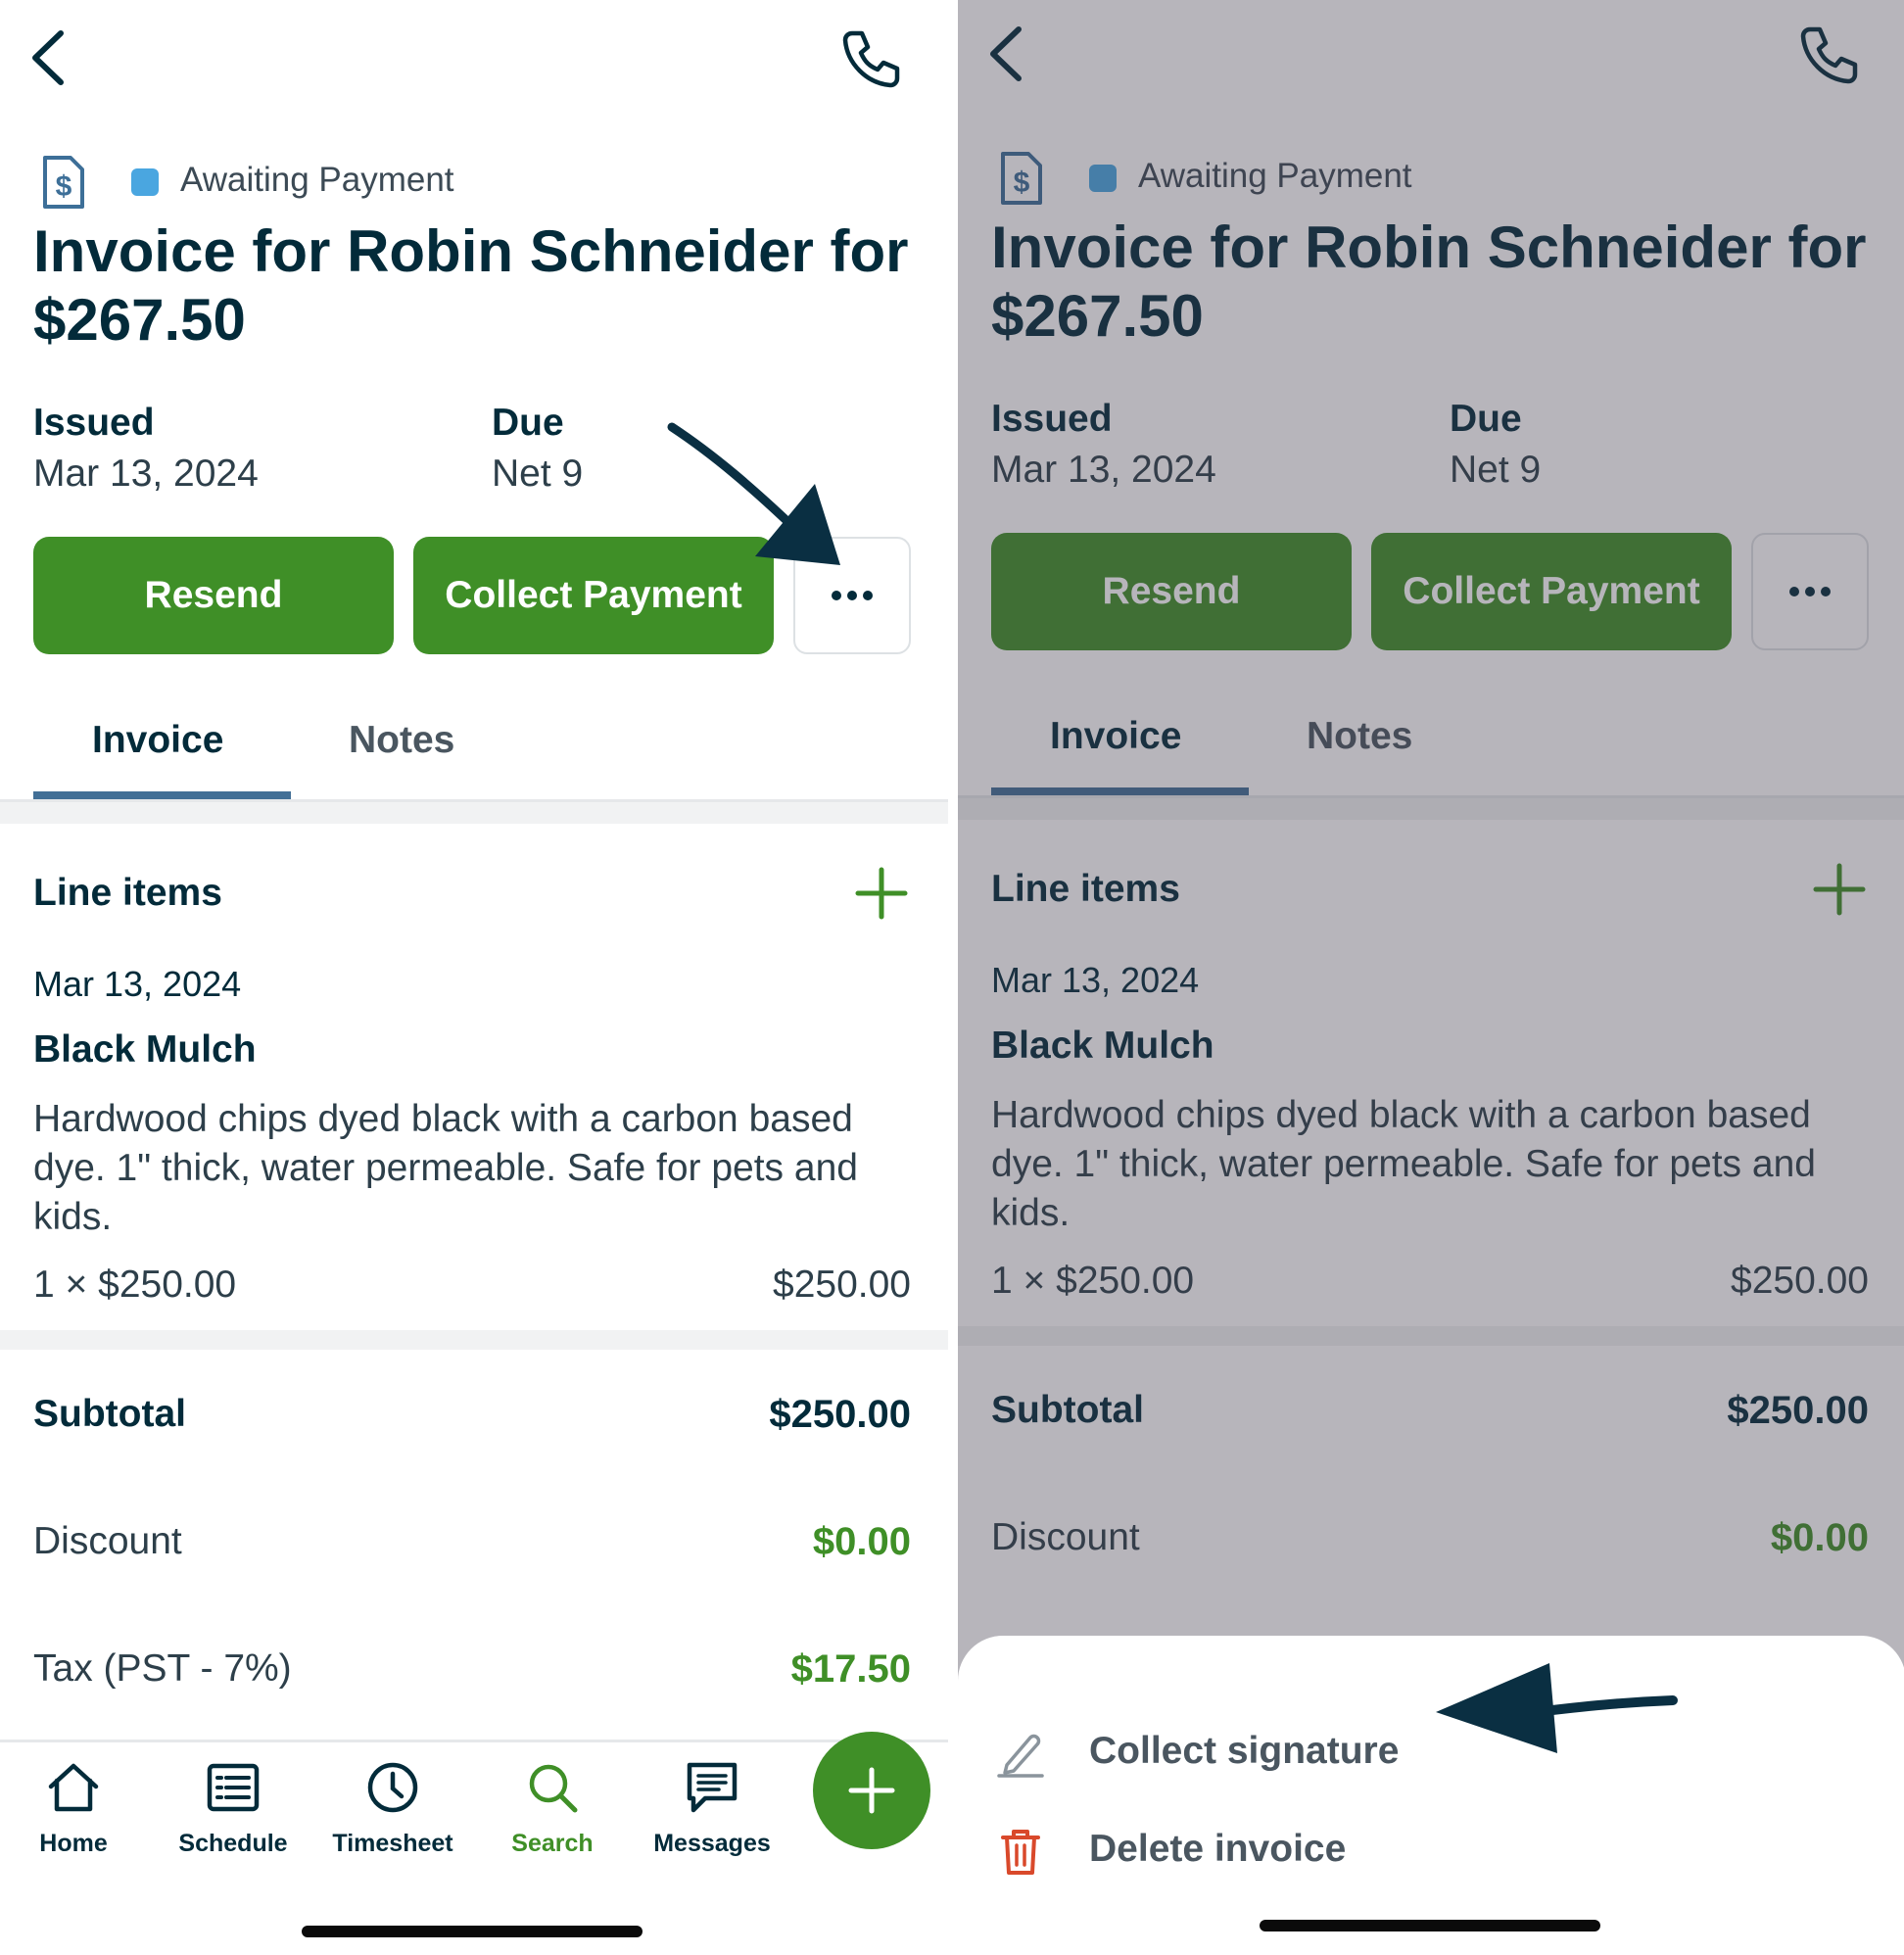 The image size is (1904, 1955). Describe the element at coordinates (137, 984) in the screenshot. I see `line-item-date: Mar 13, 2024` at that location.